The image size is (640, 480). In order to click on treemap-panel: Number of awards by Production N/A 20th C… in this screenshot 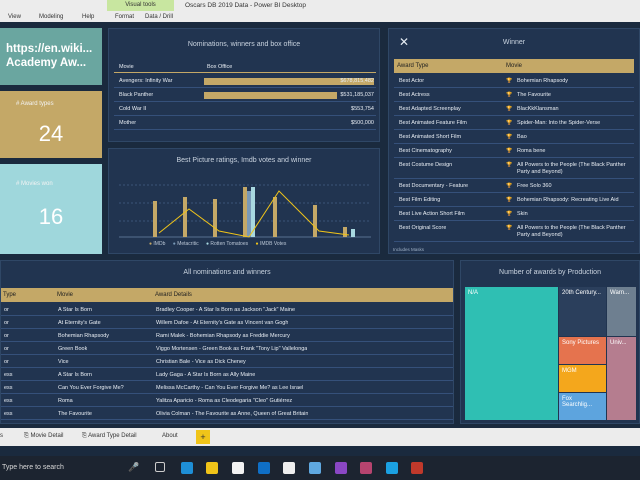, I will do `click(550, 342)`.